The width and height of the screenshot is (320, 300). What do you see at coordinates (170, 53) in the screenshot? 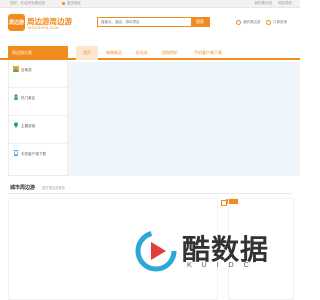
I see `nav-item-groupbuy: 团购特价` at bounding box center [170, 53].